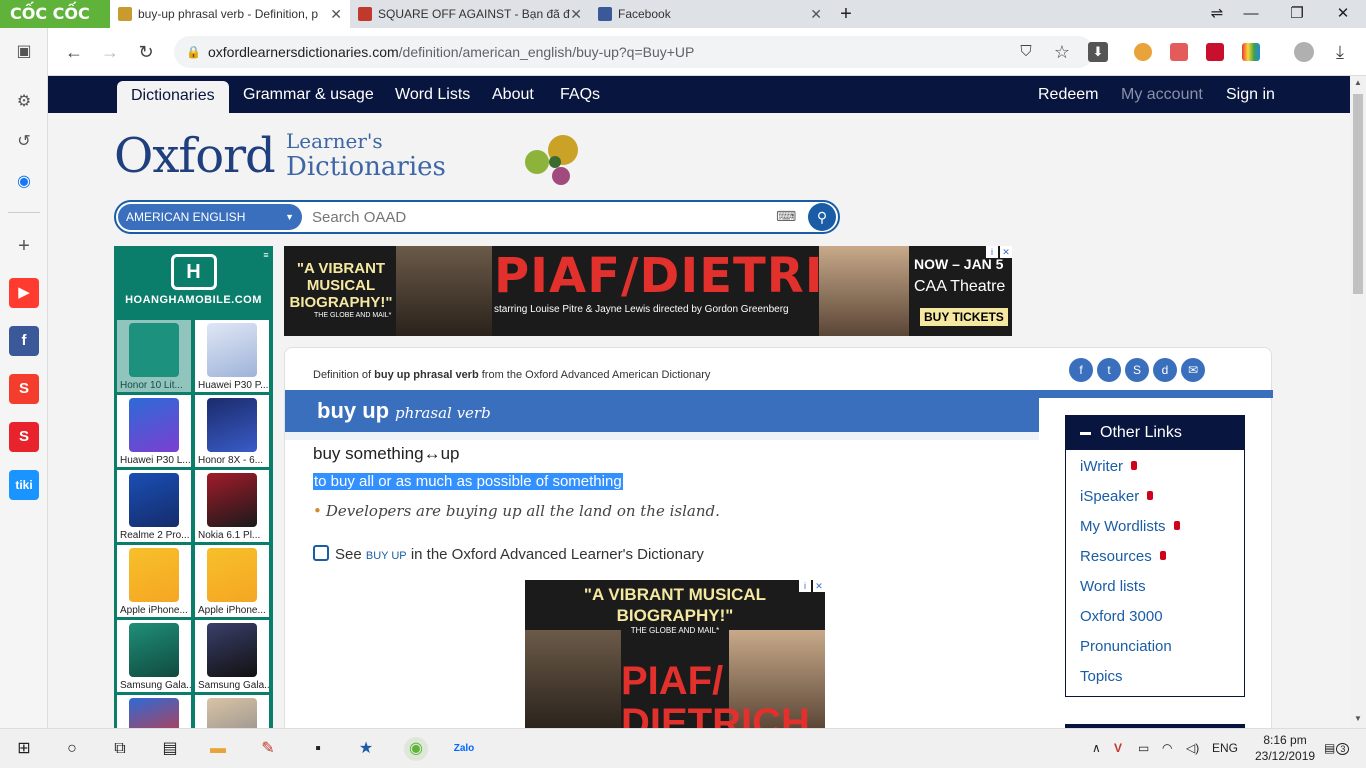  Describe the element at coordinates (1143, 748) in the screenshot. I see `battery-icon: ▭` at that location.